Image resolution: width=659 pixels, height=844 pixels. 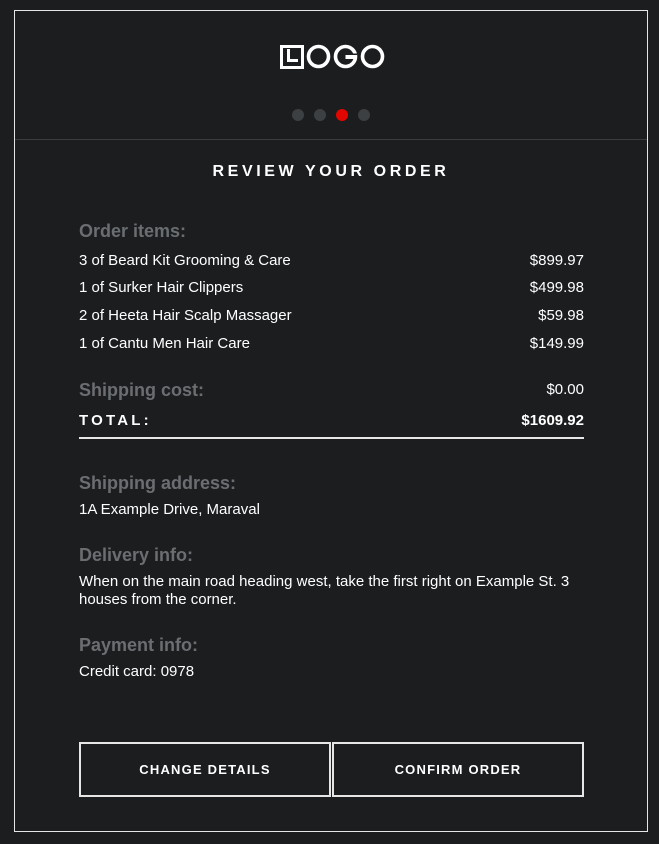 What do you see at coordinates (185, 260) in the screenshot?
I see `item-description: 3 of Beard Kit Grooming & Care` at bounding box center [185, 260].